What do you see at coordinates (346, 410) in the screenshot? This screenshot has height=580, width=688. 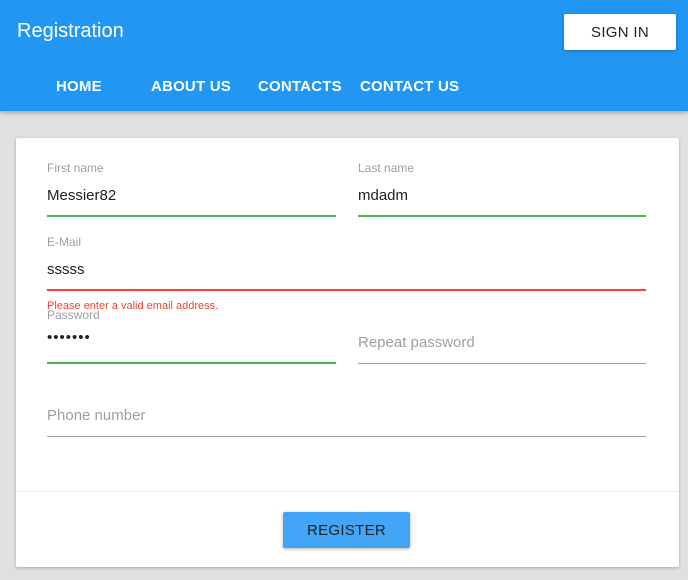 I see `phone-field: Phone number` at bounding box center [346, 410].